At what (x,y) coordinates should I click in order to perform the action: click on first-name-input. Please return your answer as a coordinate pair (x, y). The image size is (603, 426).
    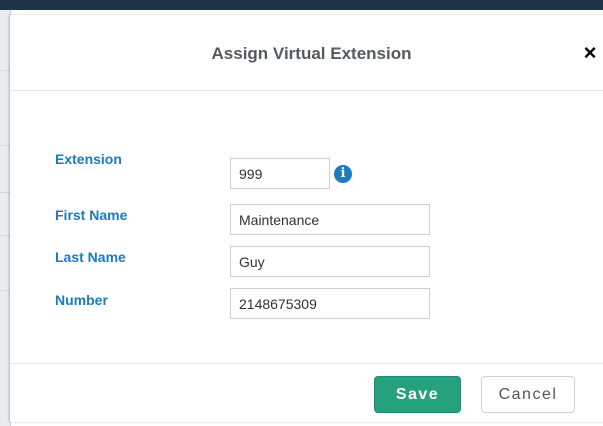
    Looking at the image, I should click on (330, 219).